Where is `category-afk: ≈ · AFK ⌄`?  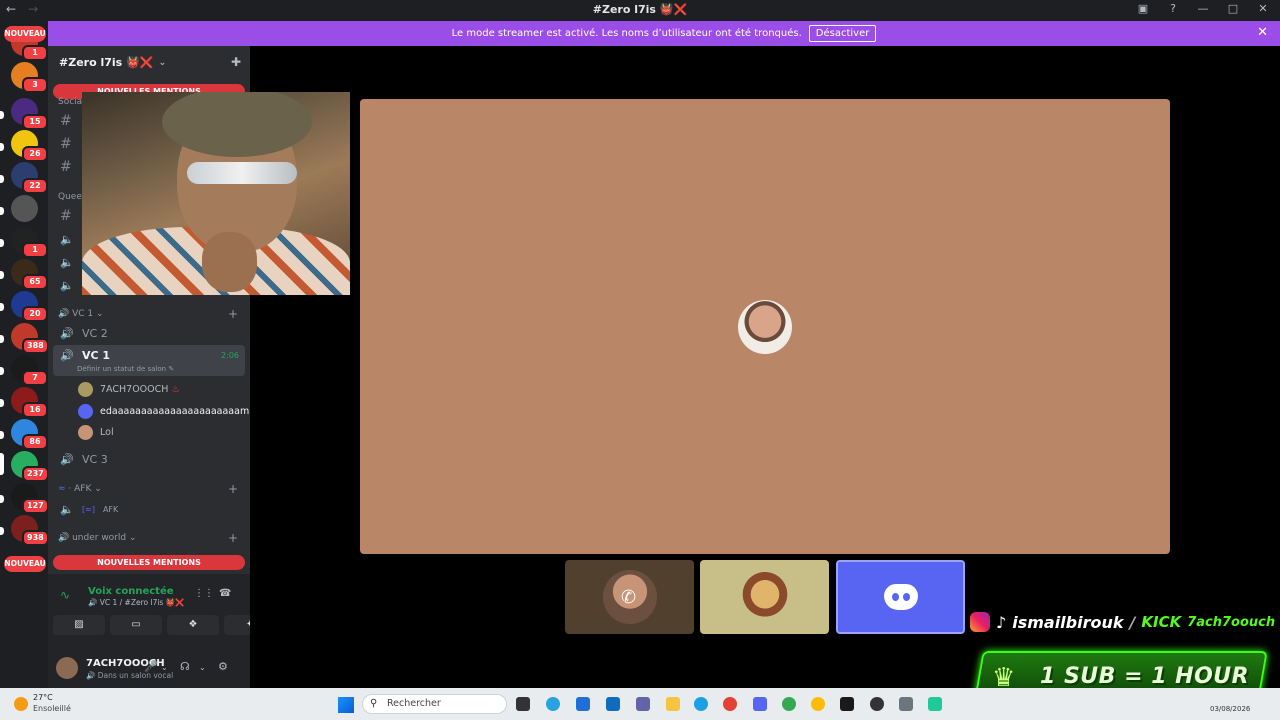
category-afk: ≈ · AFK ⌄ is located at coordinates (80, 489).